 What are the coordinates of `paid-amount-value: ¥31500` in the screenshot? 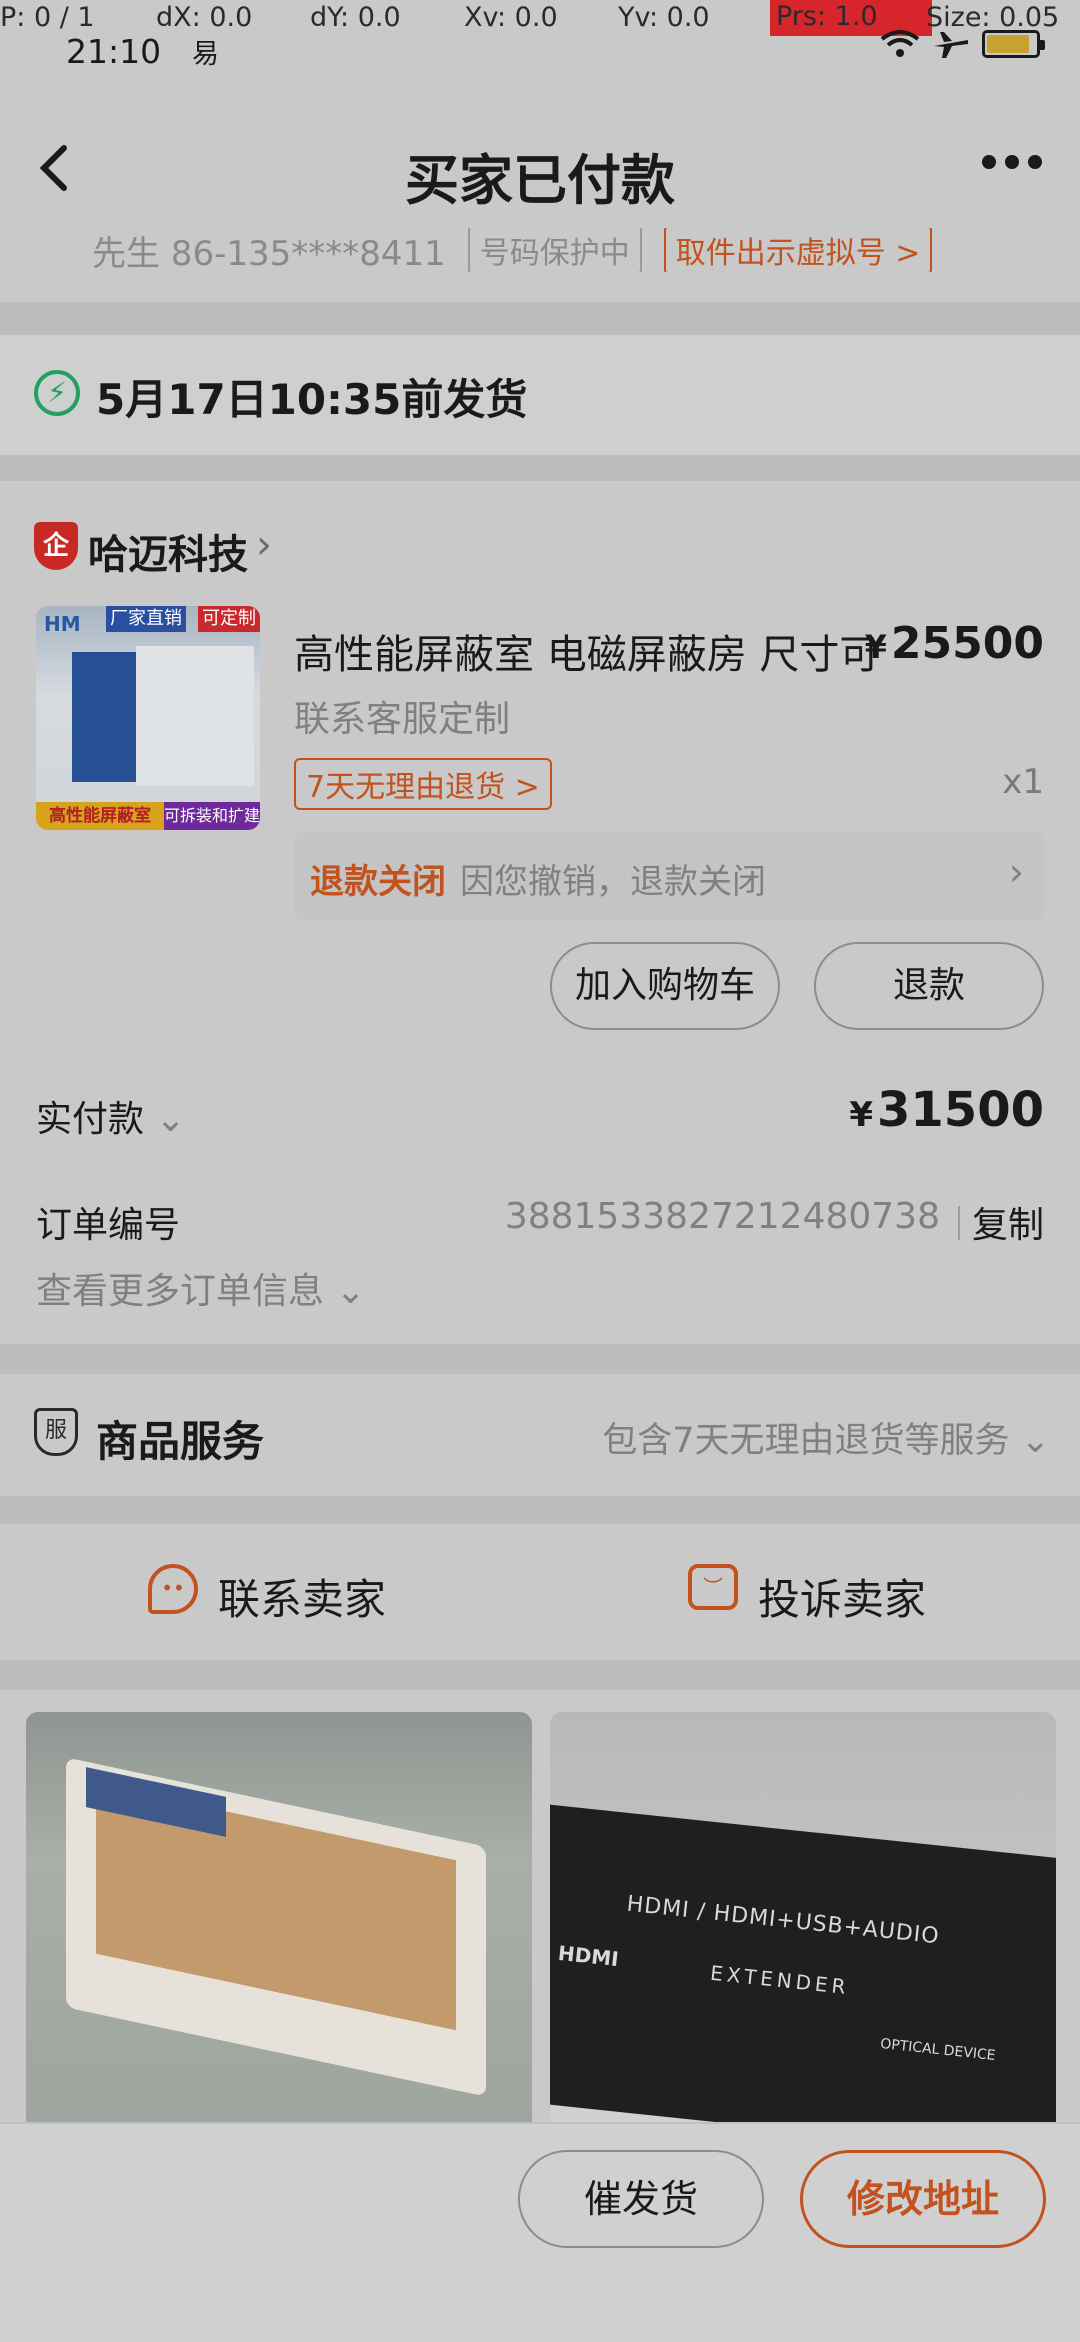 It's located at (946, 1110).